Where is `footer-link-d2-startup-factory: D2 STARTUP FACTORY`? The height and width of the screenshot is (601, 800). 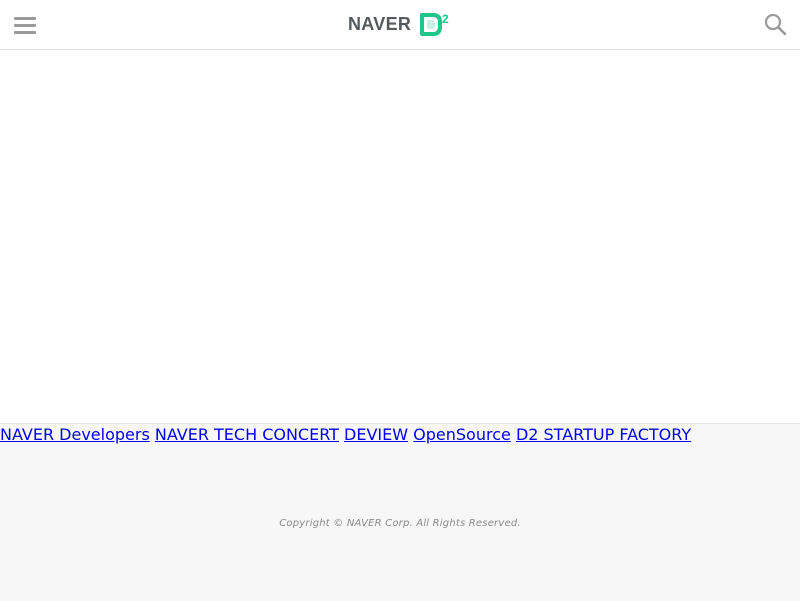 footer-link-d2-startup-factory: D2 STARTUP FACTORY is located at coordinates (603, 434).